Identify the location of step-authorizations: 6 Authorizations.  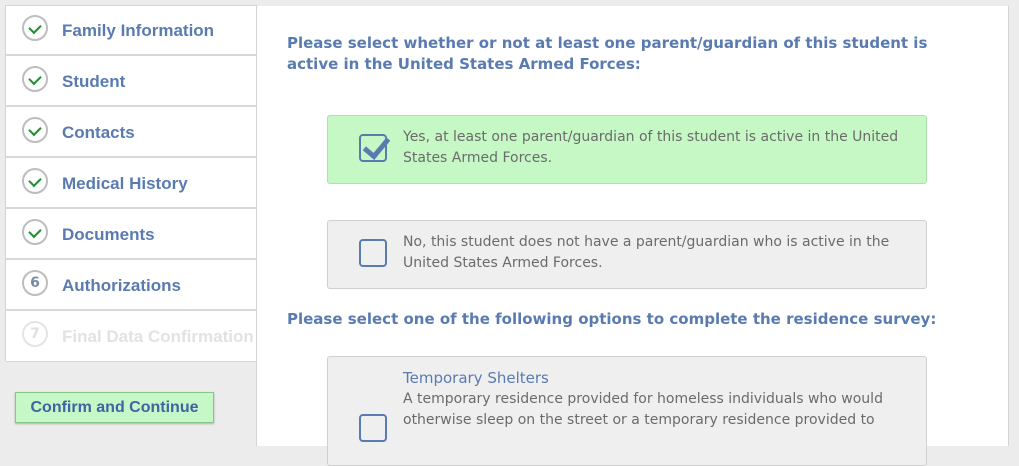
(131, 286).